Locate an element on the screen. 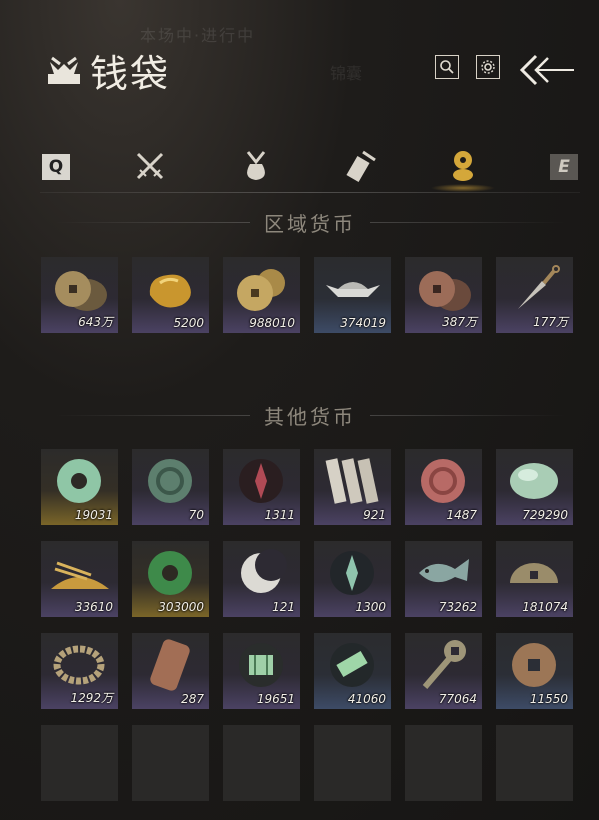 The image size is (599, 820). currency-slot: 374019 is located at coordinates (352, 295).